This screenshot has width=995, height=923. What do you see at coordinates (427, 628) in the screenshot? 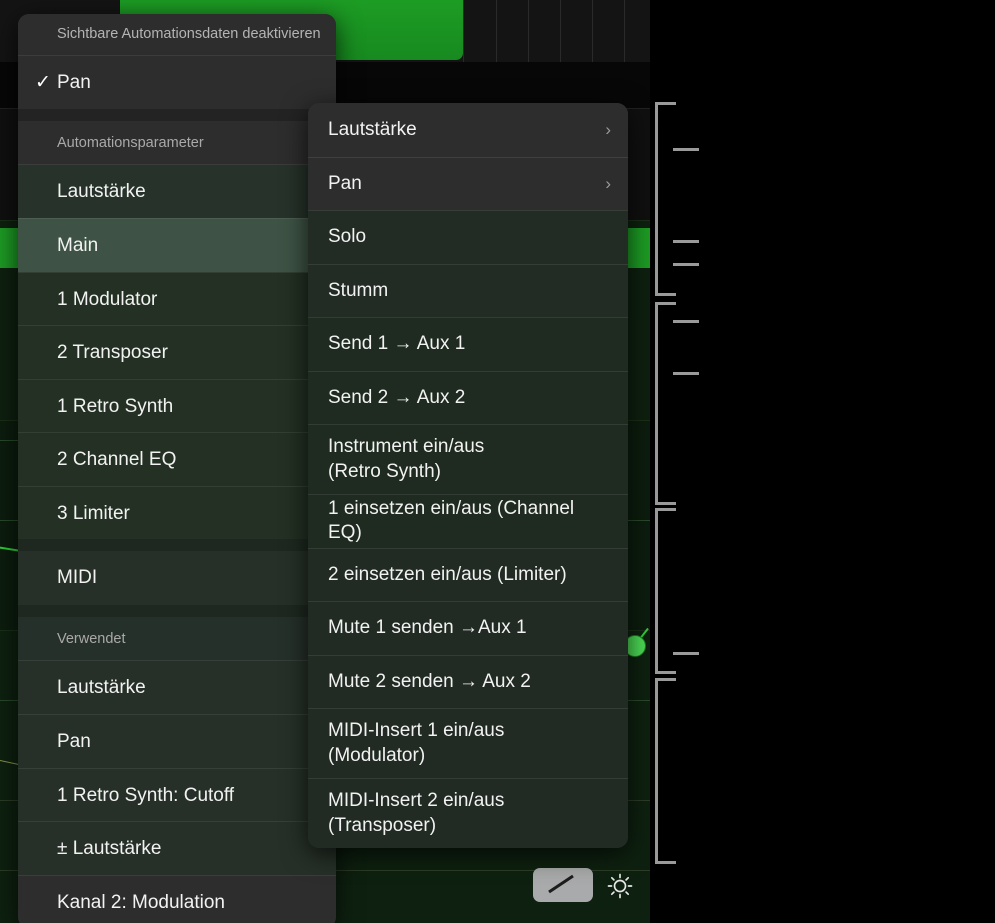
I see `submenu-item-label: Mute 1 senden →Aux 1` at bounding box center [427, 628].